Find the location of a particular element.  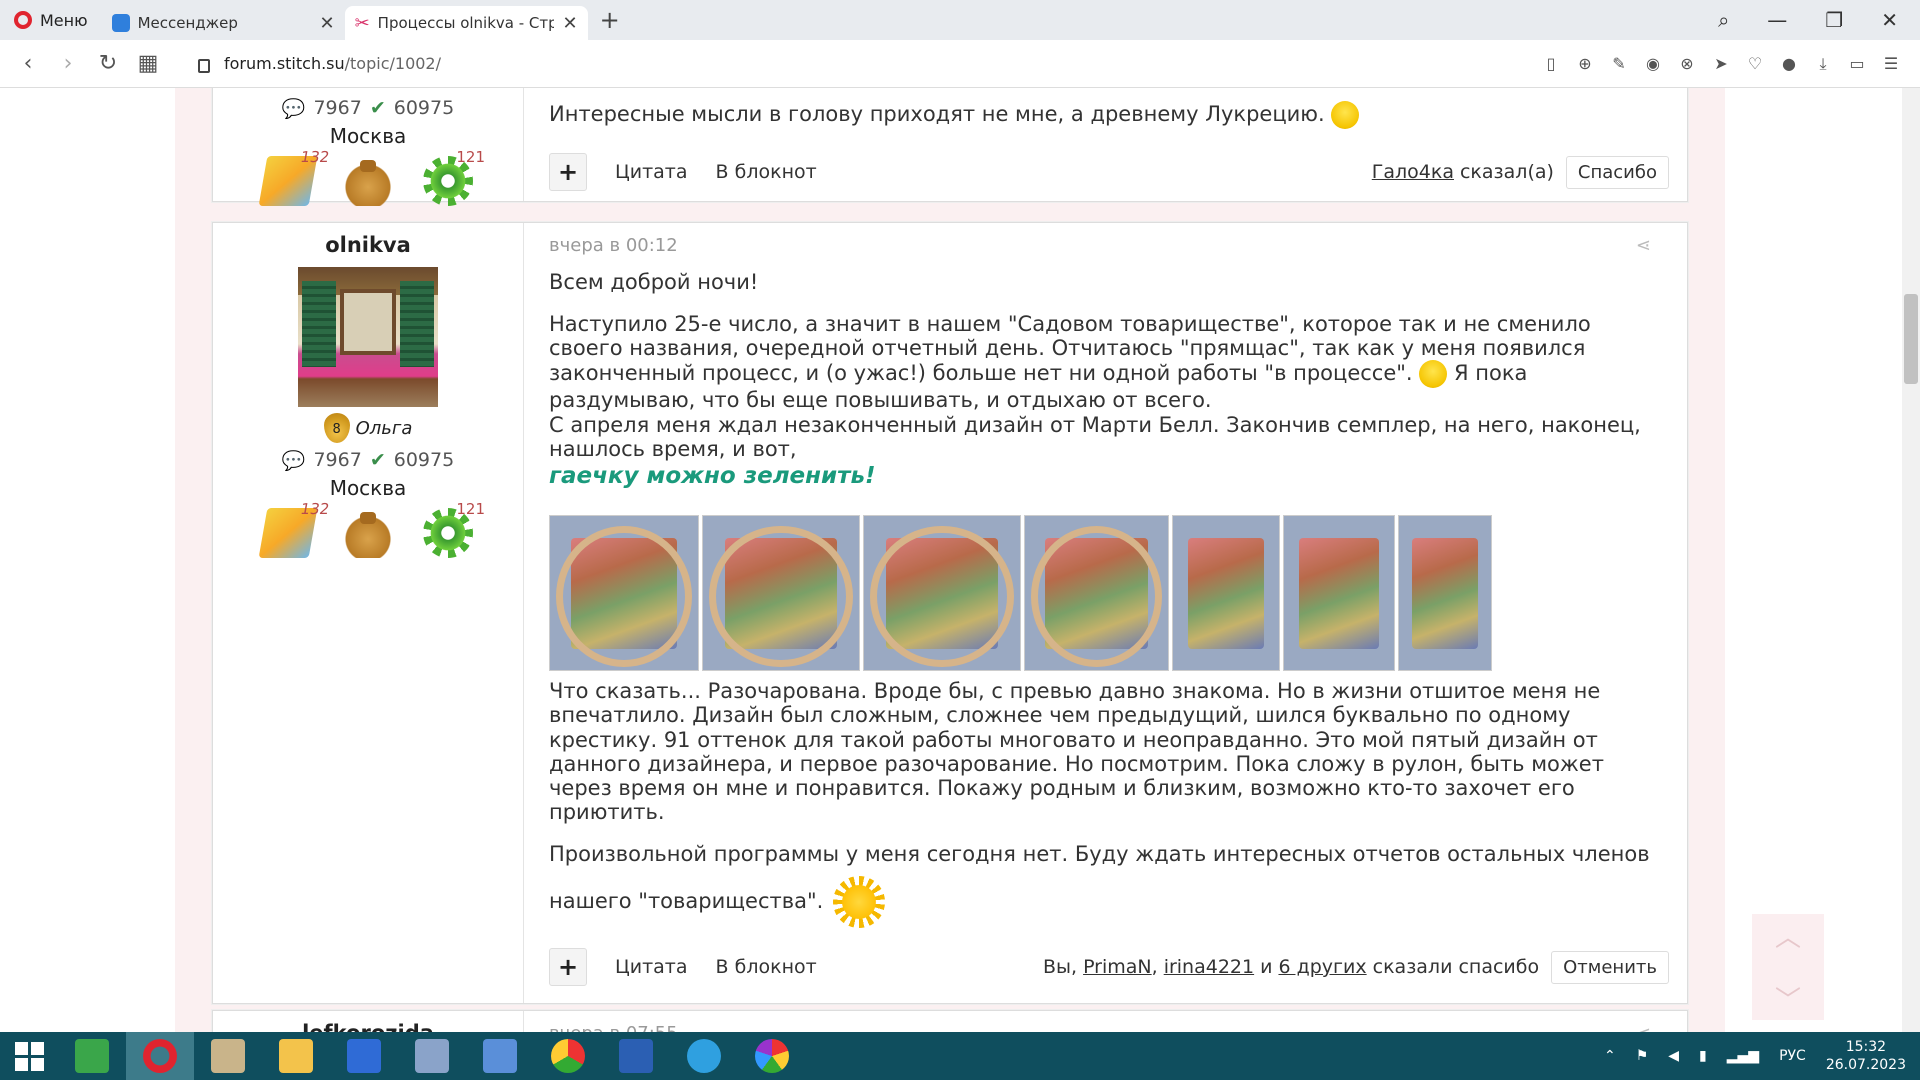

window-controls: ⌕ — ❐ ✕ is located at coordinates (1819, 20).